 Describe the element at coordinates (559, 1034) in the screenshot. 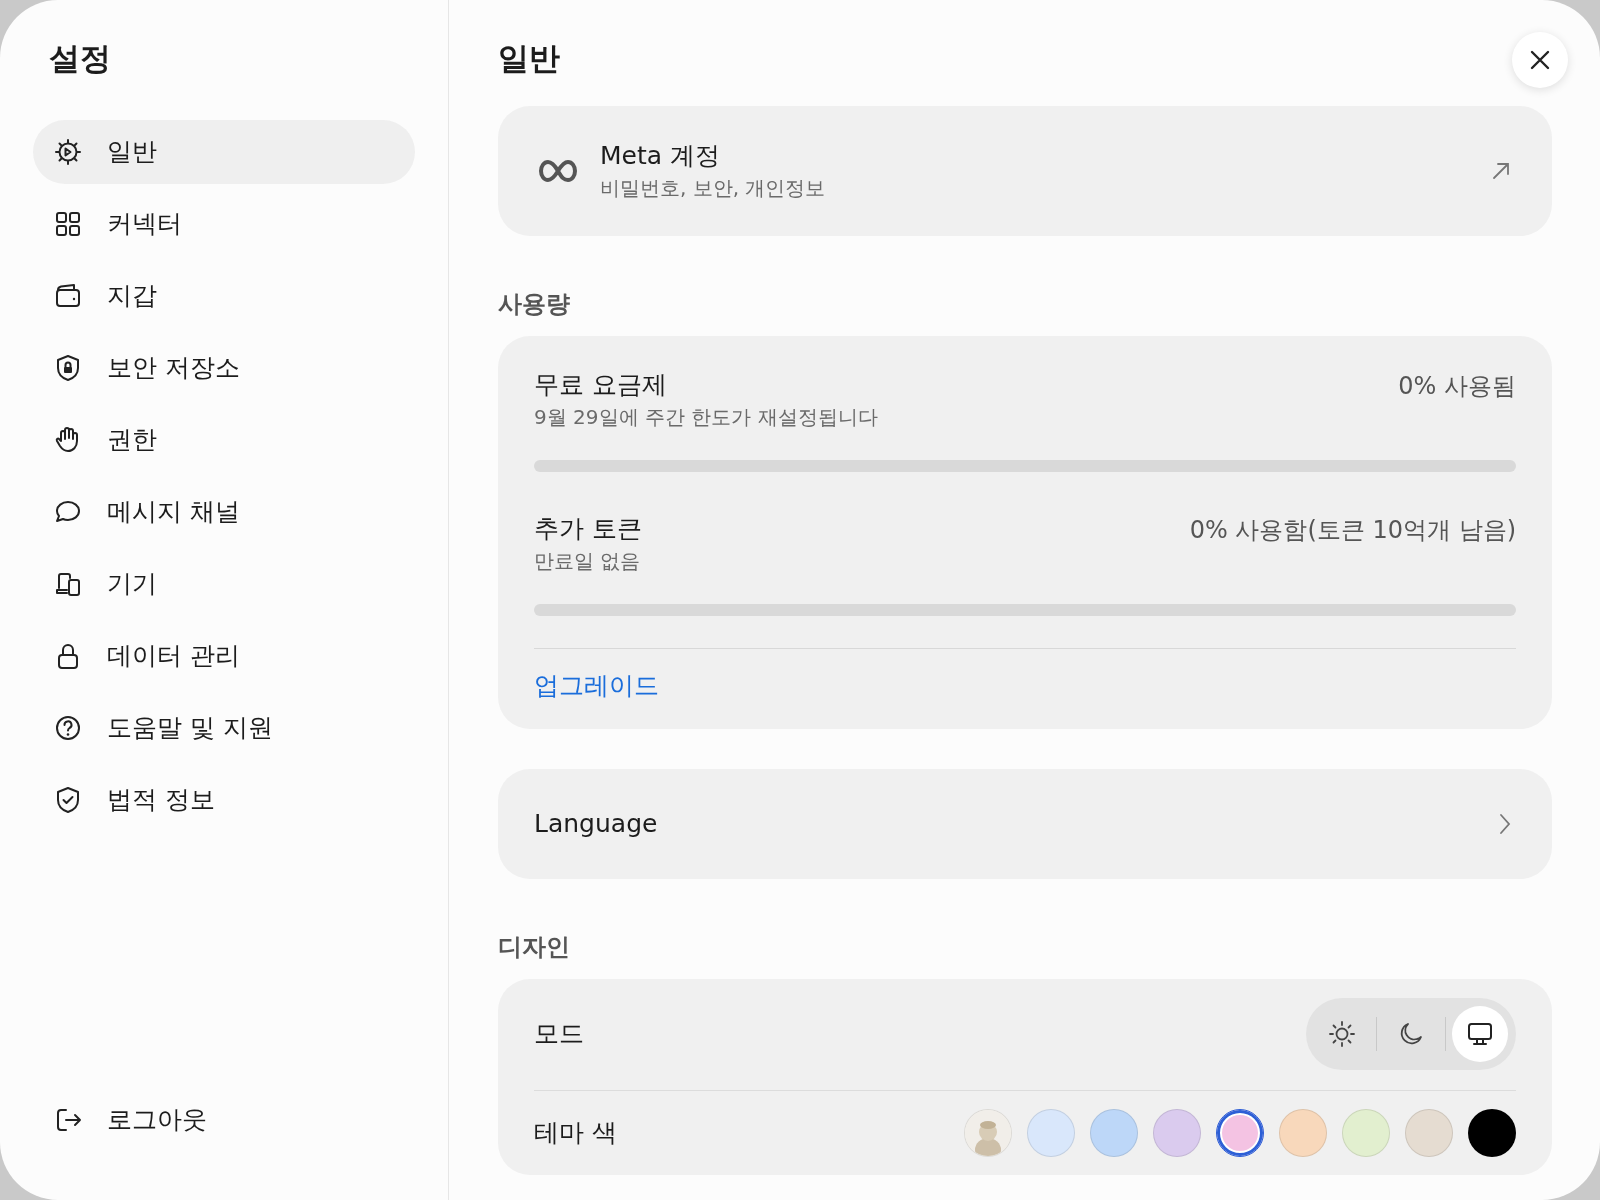

I see `mode-label: 모드` at that location.